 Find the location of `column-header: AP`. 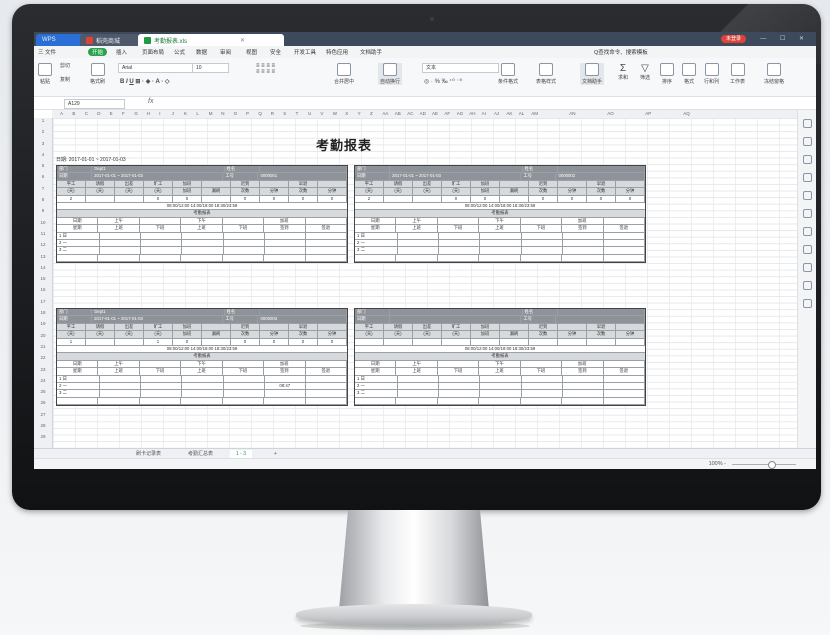

column-header: AP is located at coordinates (648, 113).